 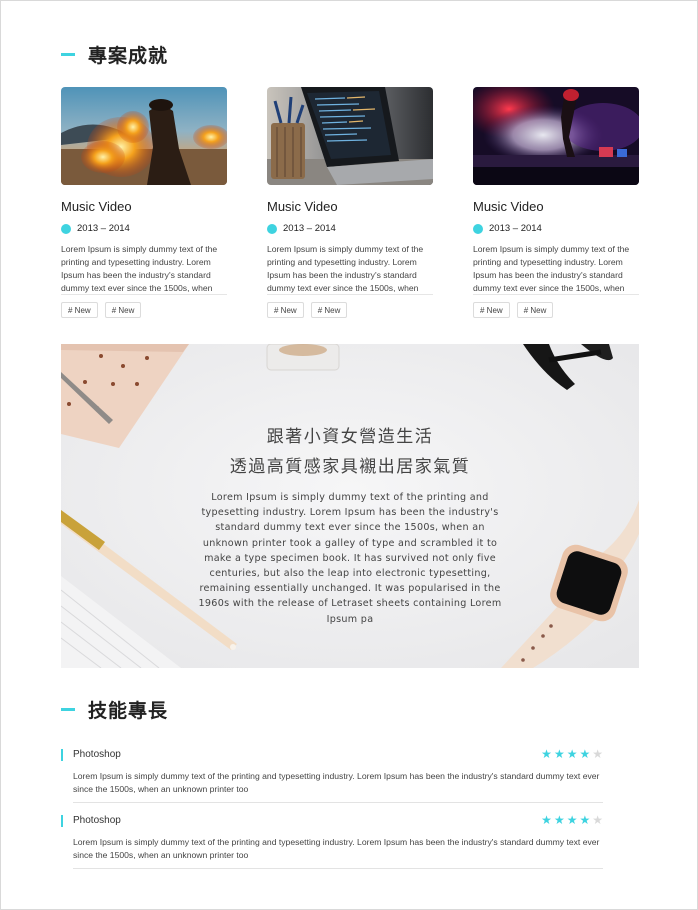 I want to click on skills-heading: 技能專長, so click(x=128, y=711).